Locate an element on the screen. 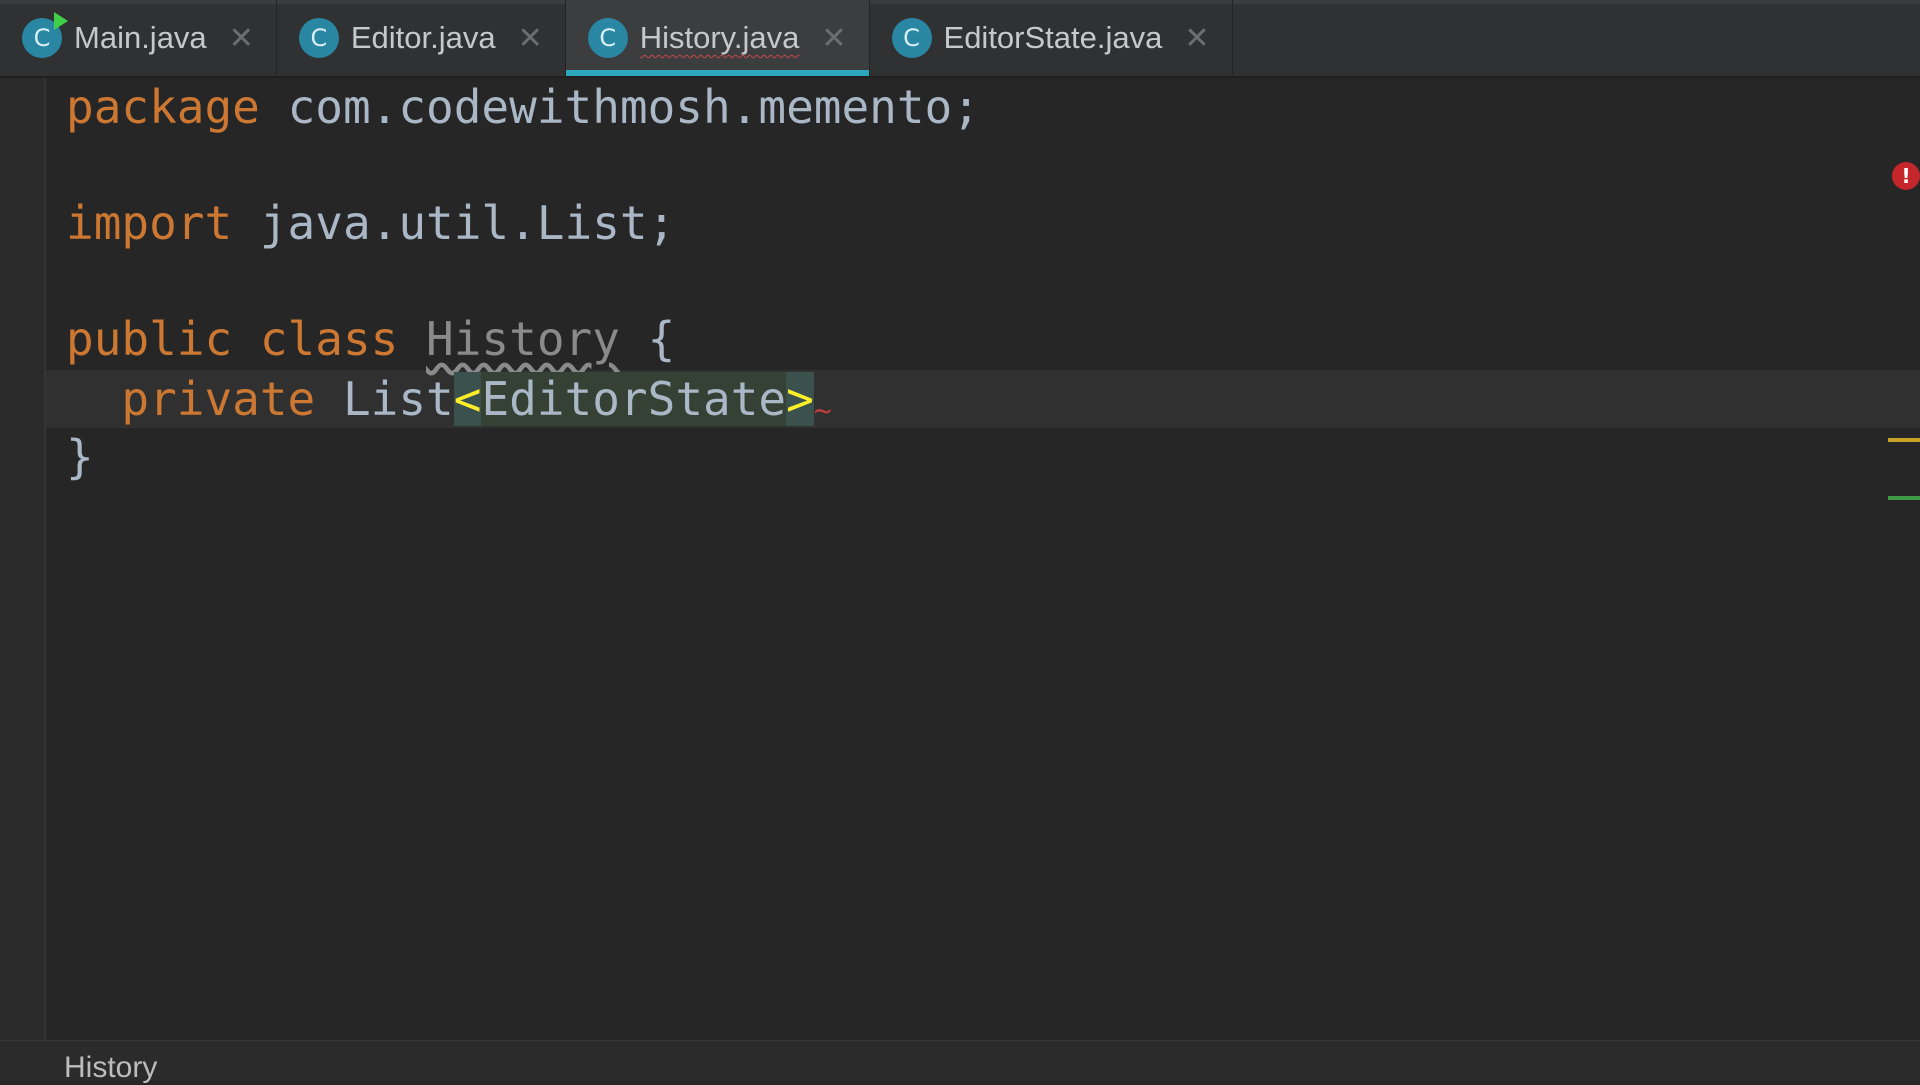  code-line-5: public class History { is located at coordinates (370, 339).